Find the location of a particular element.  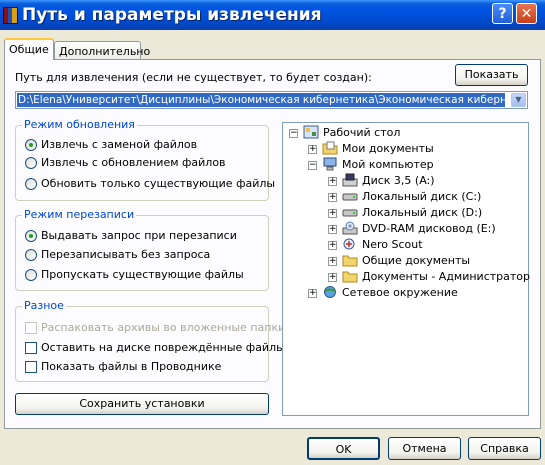

help-button: Справка is located at coordinates (504, 448).